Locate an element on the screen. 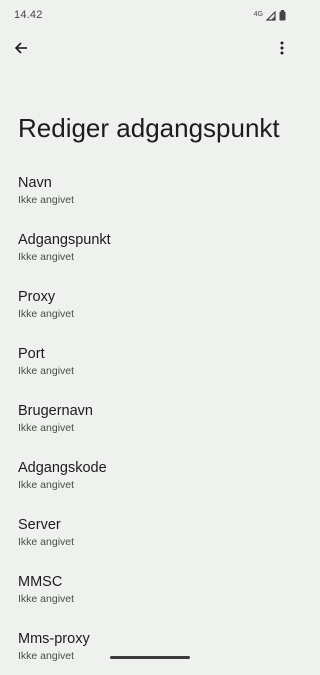 The height and width of the screenshot is (675, 320). setting-mmsc: MMSC Ikke angivet is located at coordinates (150, 589).